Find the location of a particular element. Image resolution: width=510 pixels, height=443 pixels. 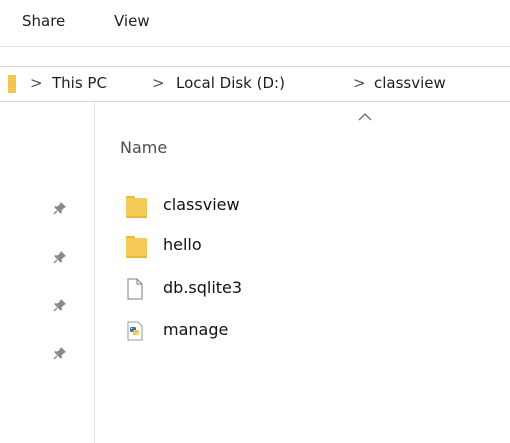

column-header-name: Name is located at coordinates (143, 147).